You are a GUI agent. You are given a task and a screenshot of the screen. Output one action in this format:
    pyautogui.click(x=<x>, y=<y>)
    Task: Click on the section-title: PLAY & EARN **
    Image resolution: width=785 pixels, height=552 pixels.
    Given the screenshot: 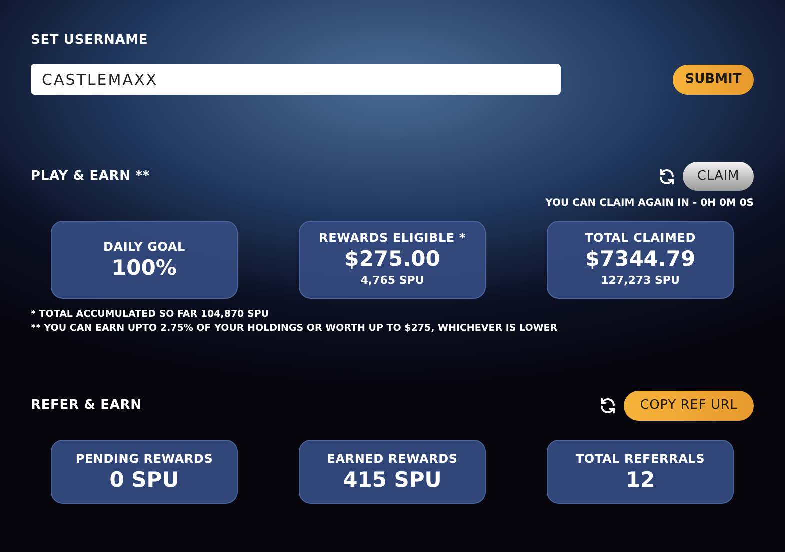 What is the action you would take?
    pyautogui.click(x=90, y=177)
    